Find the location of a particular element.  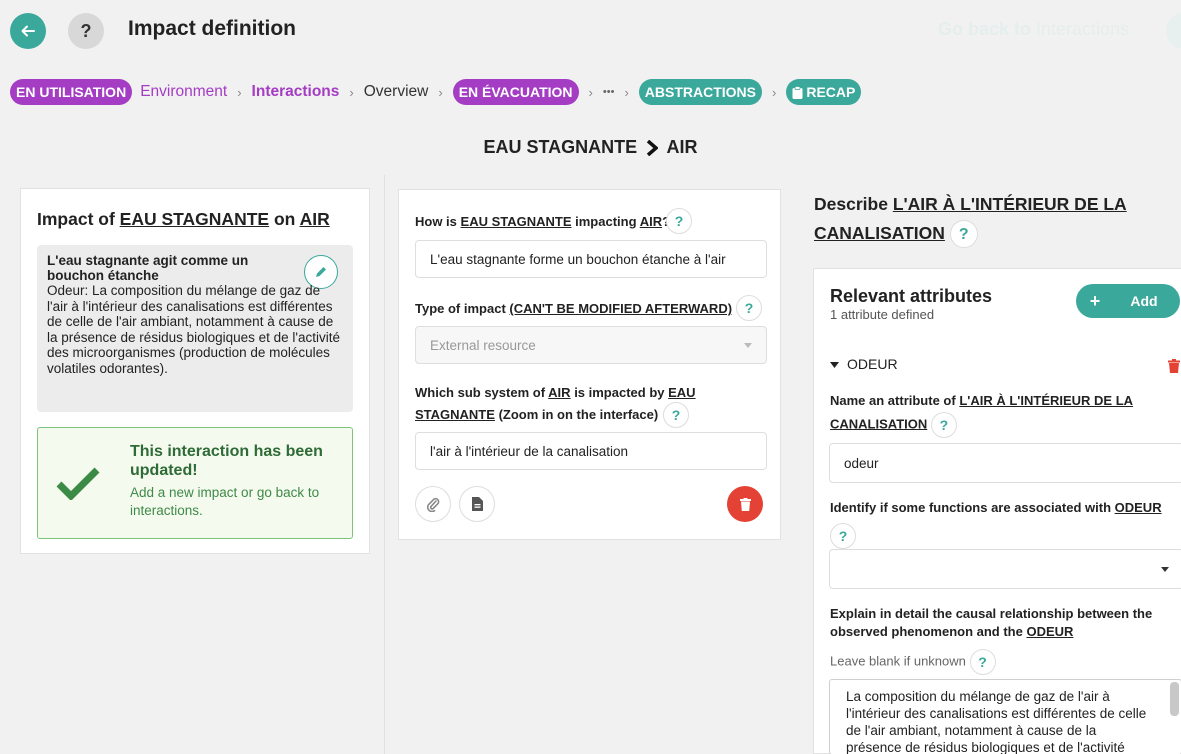

scrollbar is located at coordinates (1174, 699).